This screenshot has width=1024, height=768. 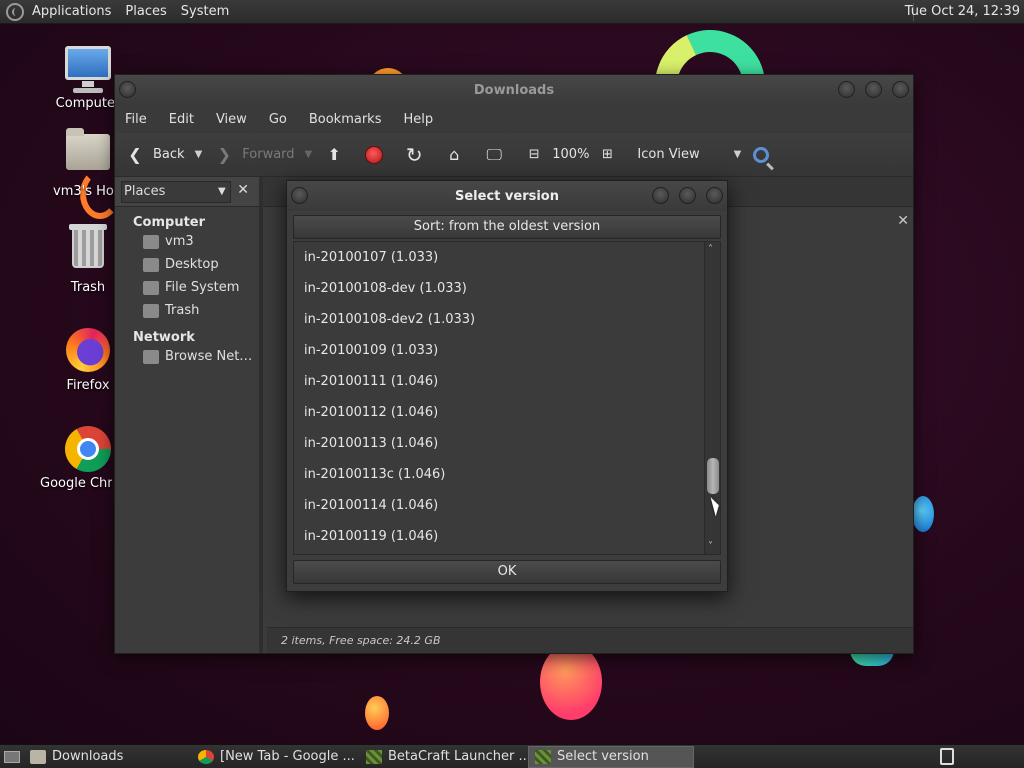 I want to click on home-button: ⌂, so click(x=458, y=155).